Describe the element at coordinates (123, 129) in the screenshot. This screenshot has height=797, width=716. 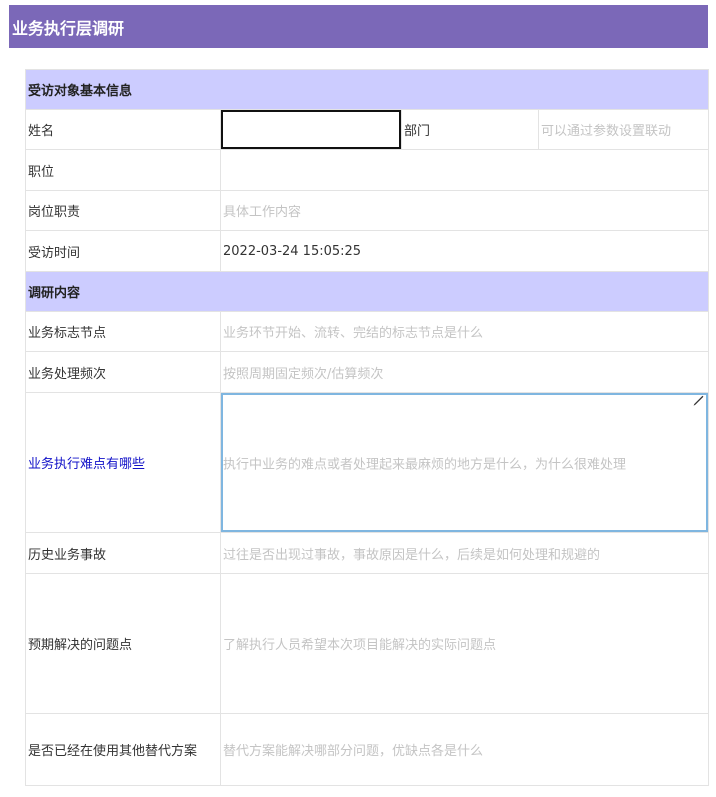
I see `name-label: 姓名` at that location.